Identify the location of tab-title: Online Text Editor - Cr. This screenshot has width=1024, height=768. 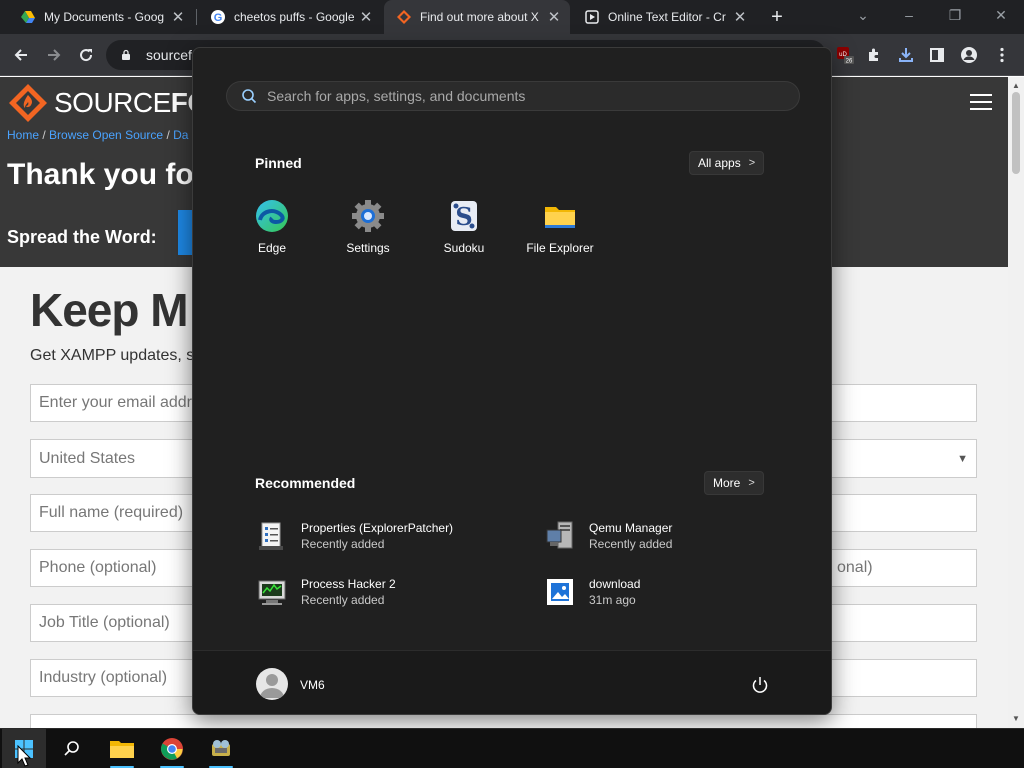
(667, 17).